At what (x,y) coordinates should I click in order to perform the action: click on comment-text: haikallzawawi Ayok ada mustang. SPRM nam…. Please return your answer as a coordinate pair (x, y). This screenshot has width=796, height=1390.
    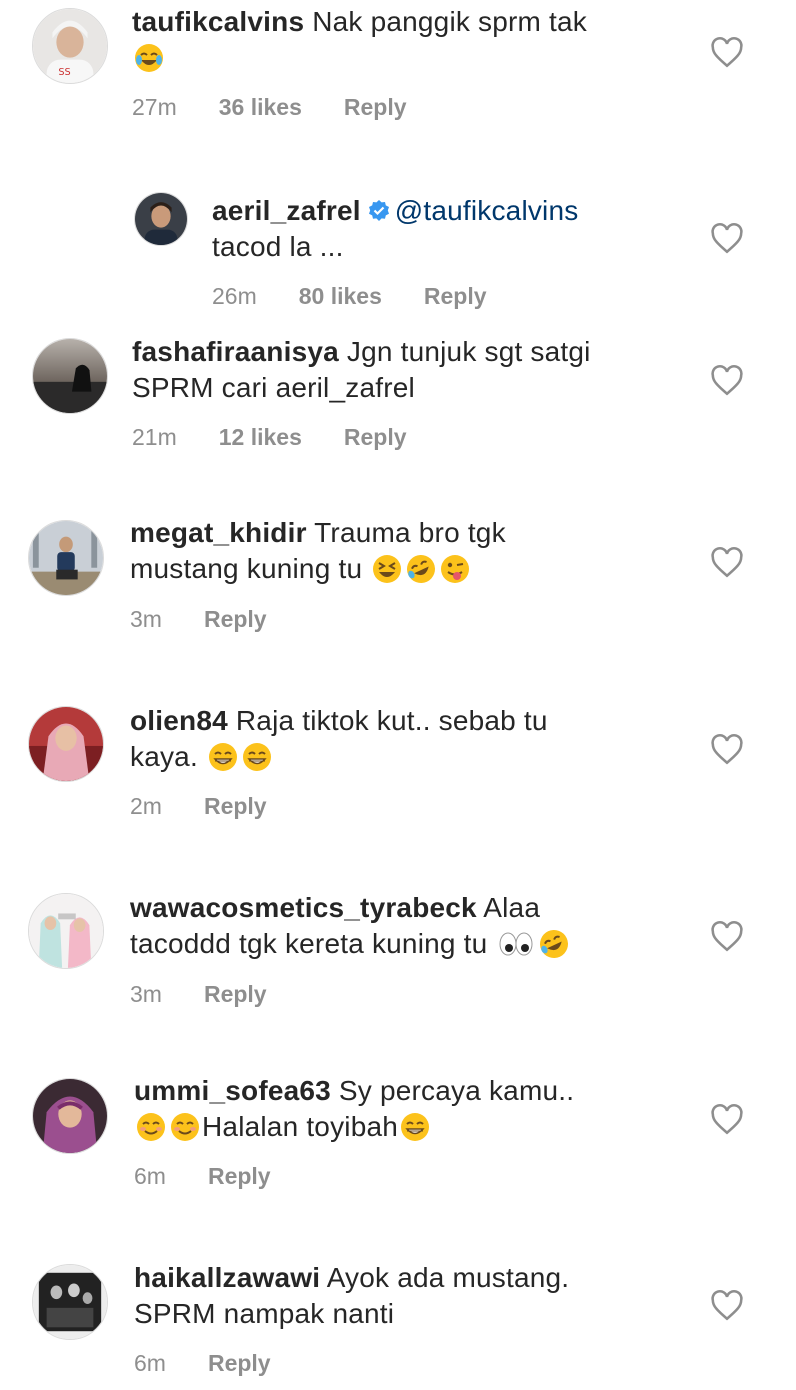
    Looking at the image, I should click on (351, 1296).